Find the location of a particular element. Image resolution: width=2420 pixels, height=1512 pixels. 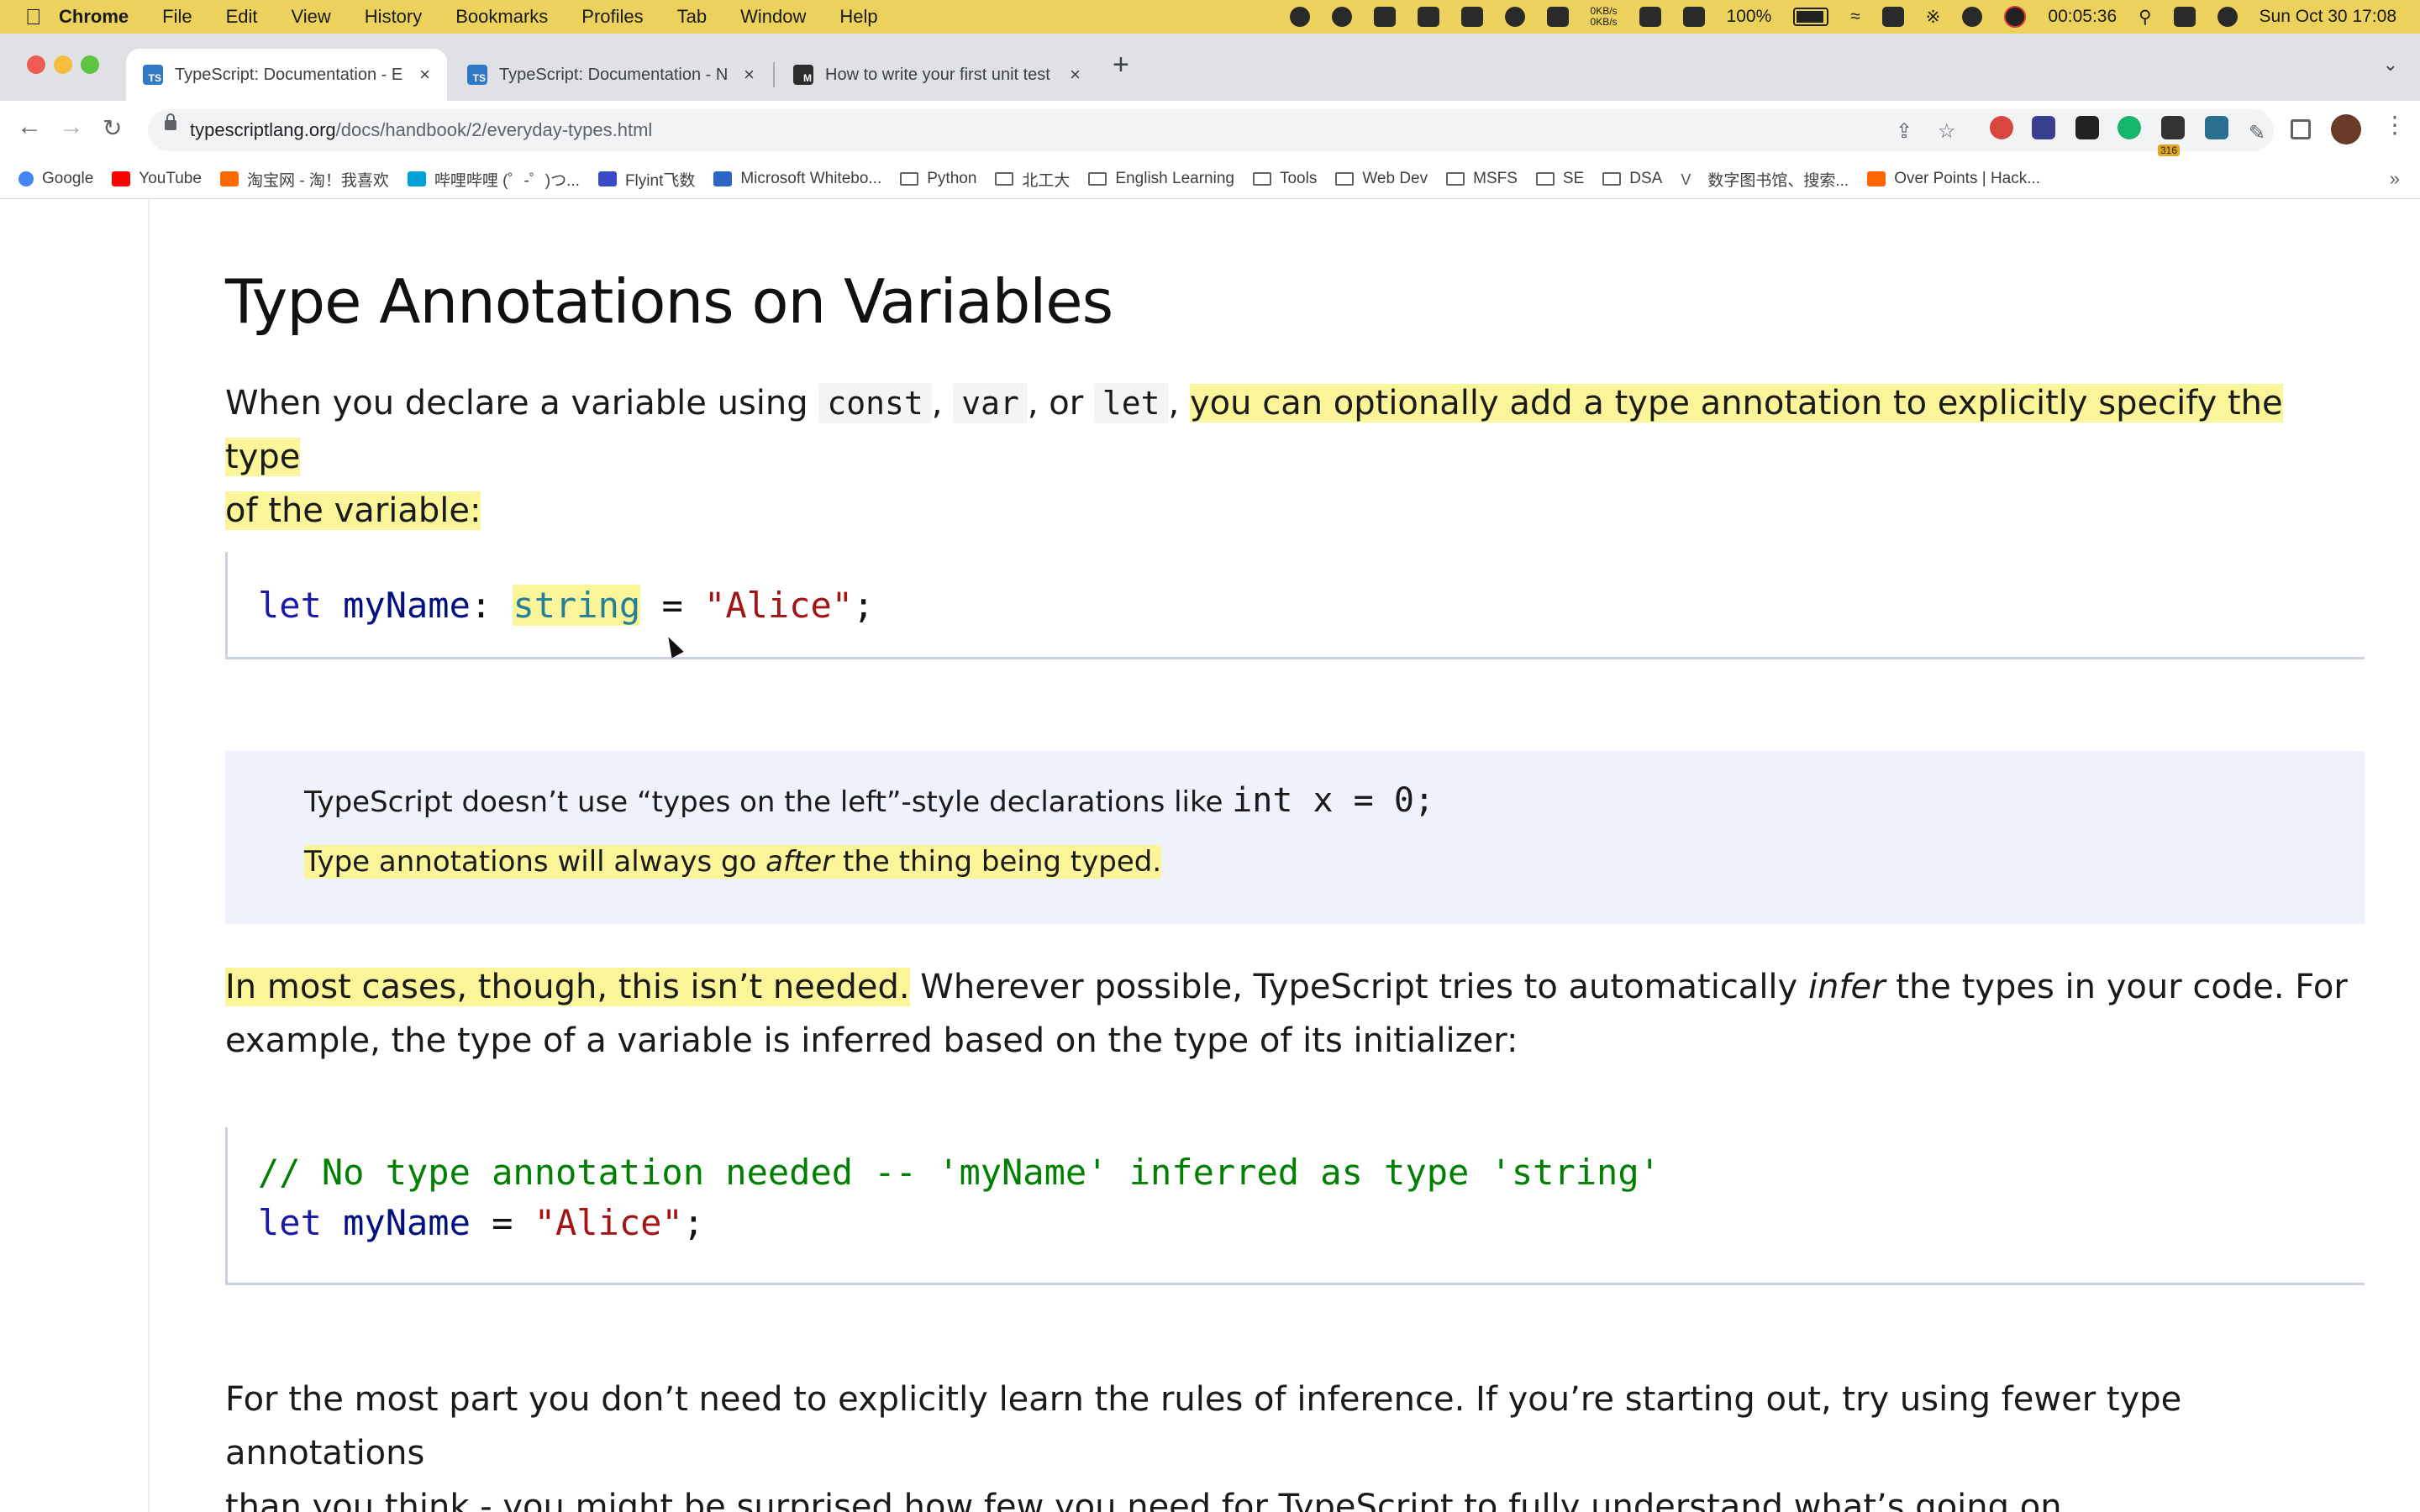

more-bookmarks-icon: » is located at coordinates (2395, 179).